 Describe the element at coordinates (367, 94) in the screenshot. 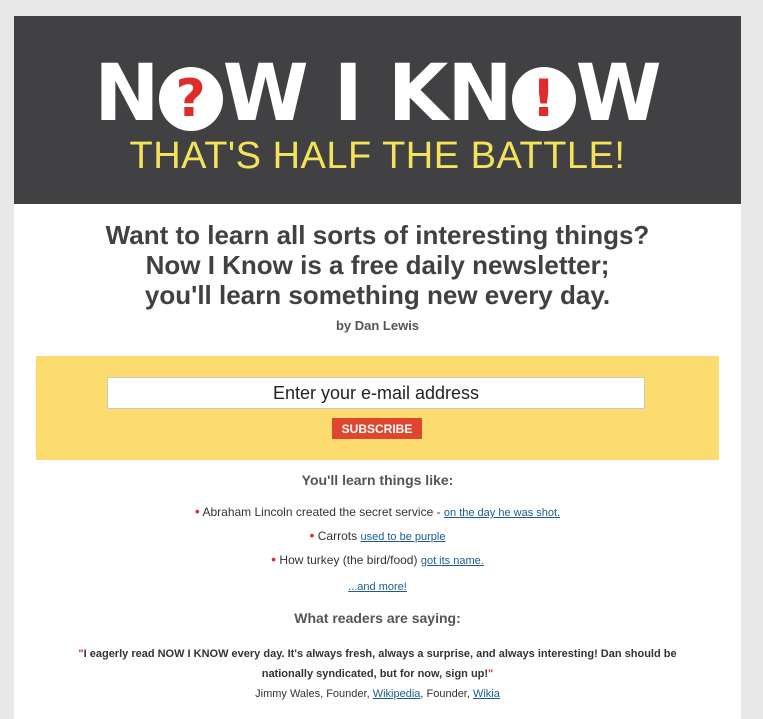

I see `logo-text-middle: W I KN` at that location.